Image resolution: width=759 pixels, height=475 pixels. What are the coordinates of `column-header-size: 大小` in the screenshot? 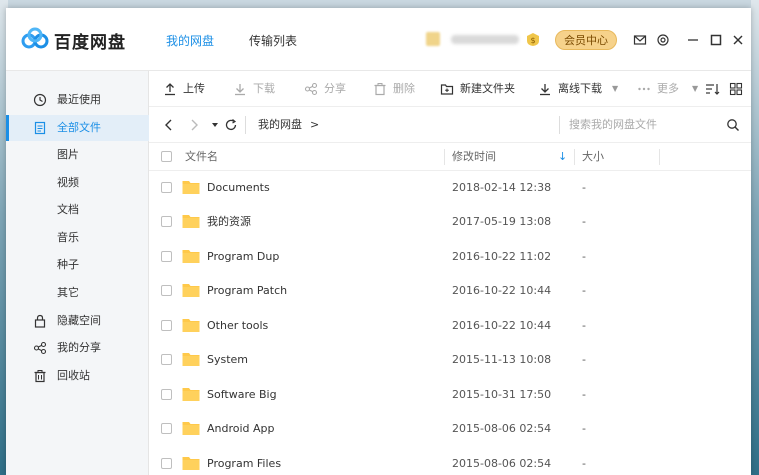 It's located at (593, 157).